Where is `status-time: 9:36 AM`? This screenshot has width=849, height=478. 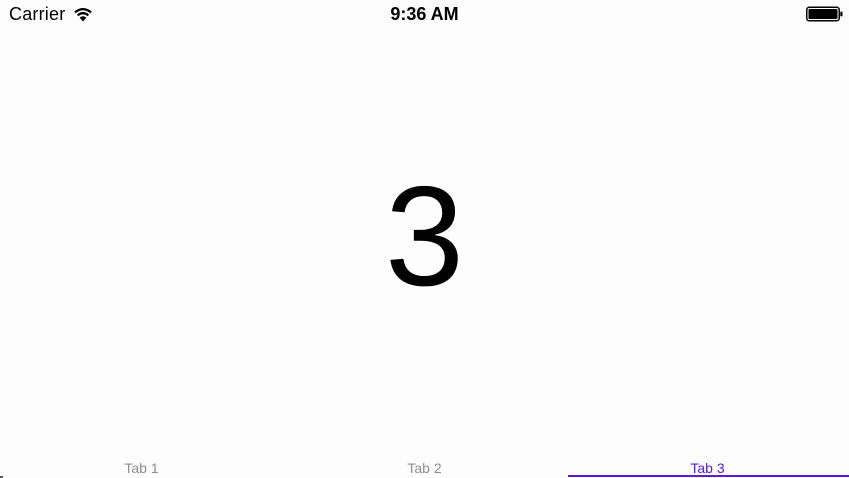 status-time: 9:36 AM is located at coordinates (424, 14).